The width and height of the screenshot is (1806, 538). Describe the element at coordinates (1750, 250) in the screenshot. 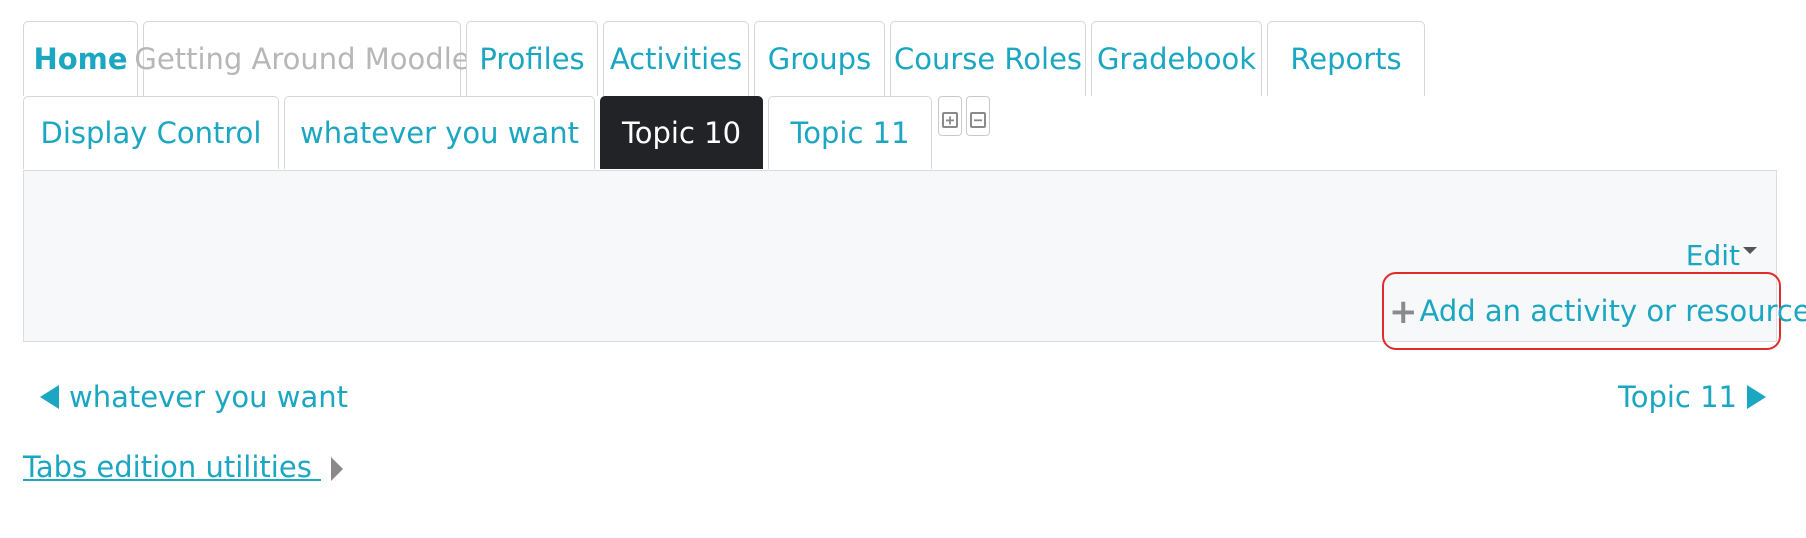

I see `caret-down-icon` at that location.